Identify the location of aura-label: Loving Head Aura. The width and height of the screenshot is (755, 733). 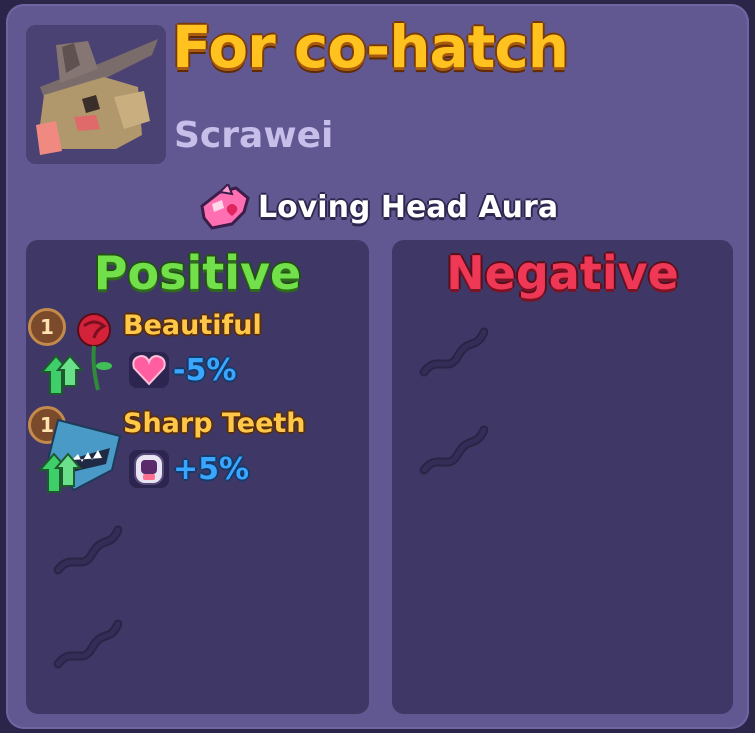
(408, 207).